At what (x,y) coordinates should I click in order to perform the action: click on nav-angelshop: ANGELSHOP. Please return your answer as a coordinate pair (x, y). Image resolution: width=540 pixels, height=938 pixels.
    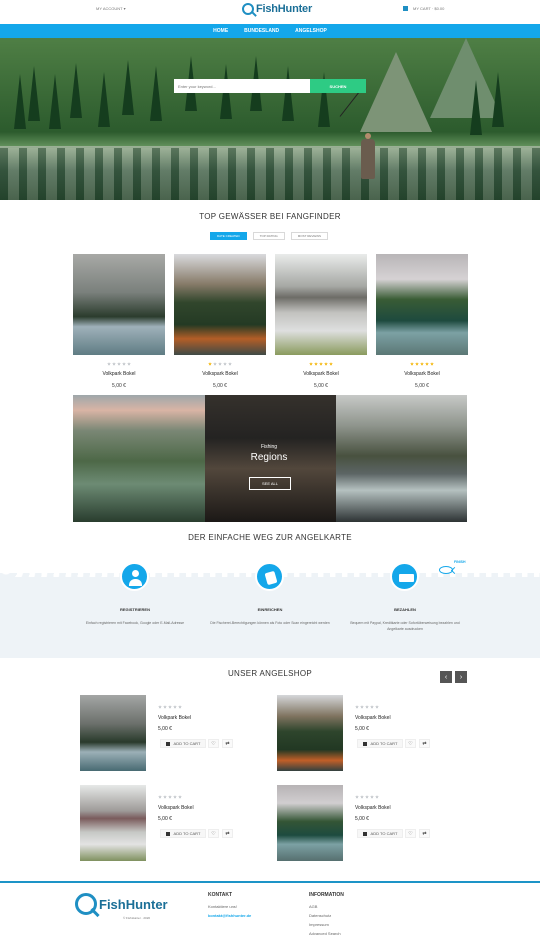
    Looking at the image, I should click on (311, 31).